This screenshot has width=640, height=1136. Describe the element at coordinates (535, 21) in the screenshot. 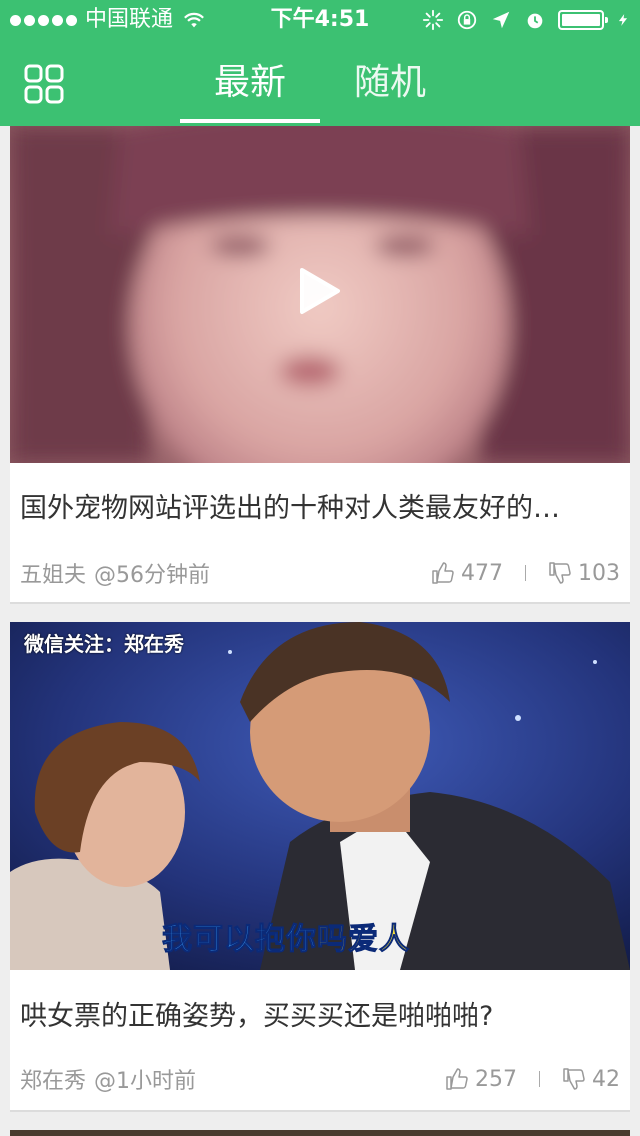

I see `alarm-clock-icon` at that location.